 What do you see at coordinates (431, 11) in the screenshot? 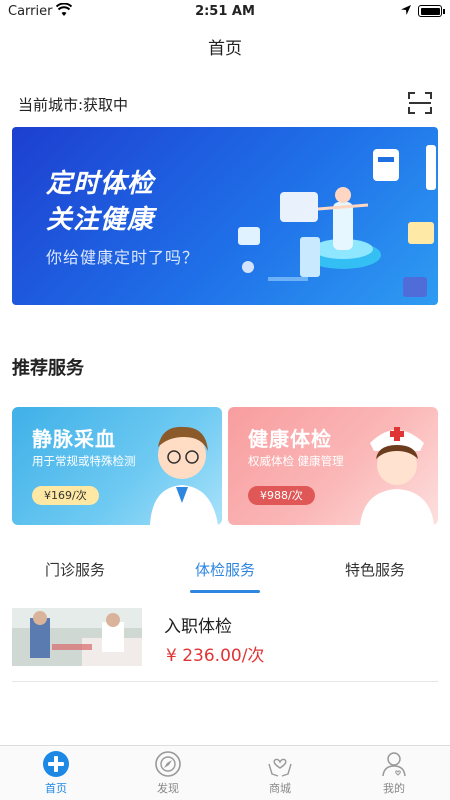
I see `battery-icon` at bounding box center [431, 11].